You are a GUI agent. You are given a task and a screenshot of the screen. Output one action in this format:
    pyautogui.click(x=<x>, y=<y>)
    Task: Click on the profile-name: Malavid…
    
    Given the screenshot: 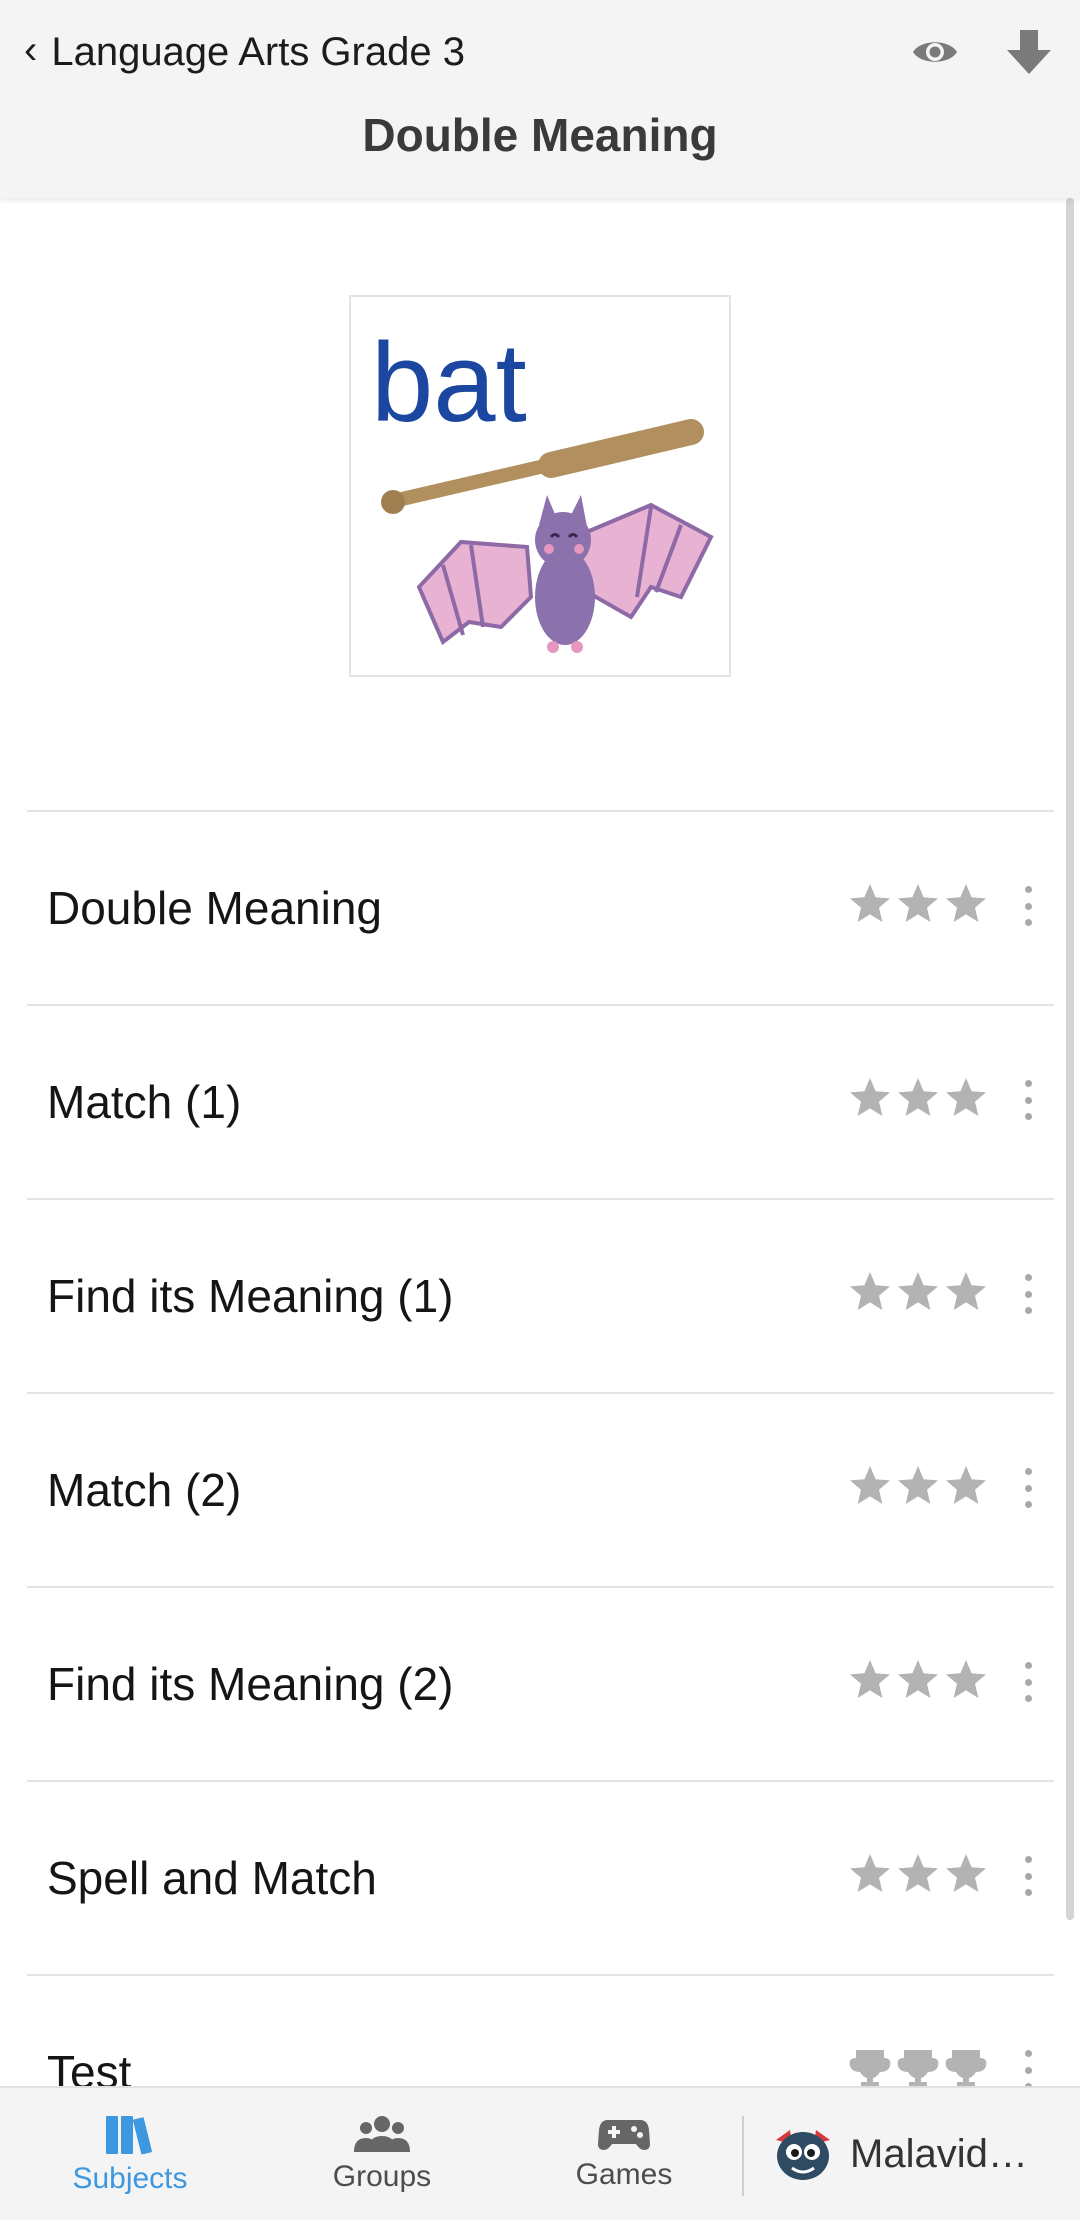 What is the action you would take?
    pyautogui.click(x=939, y=2153)
    